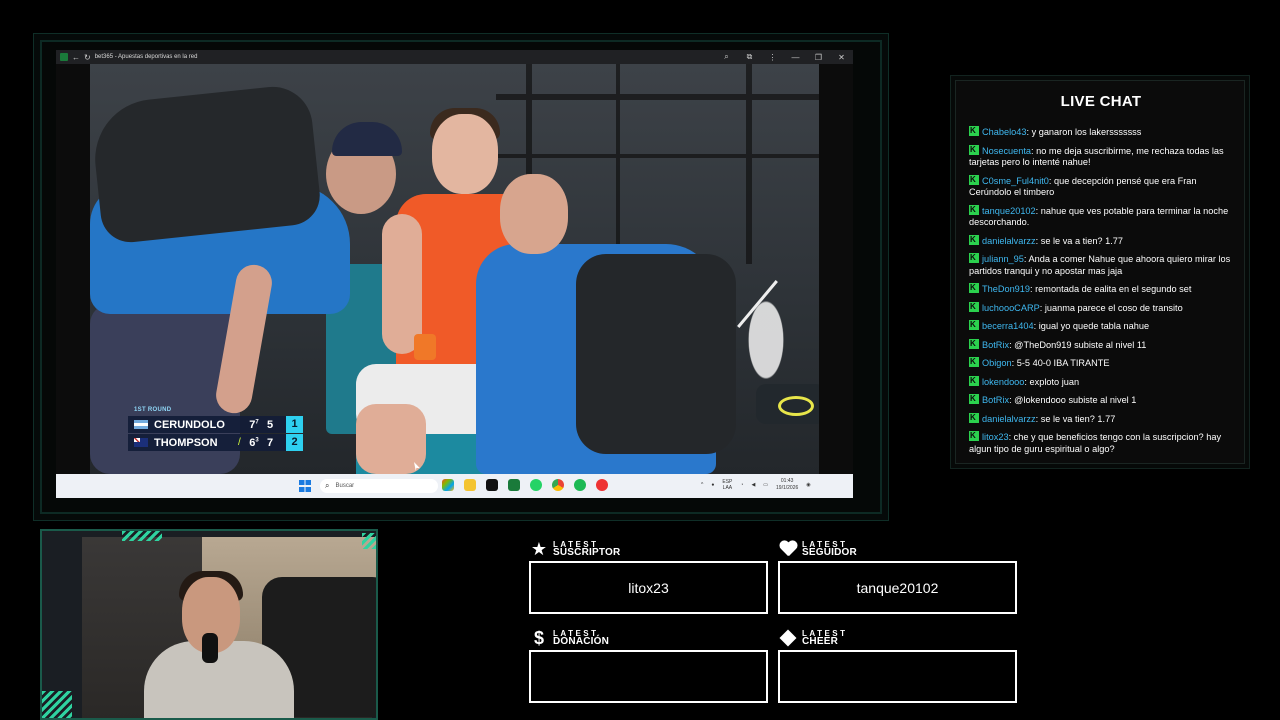  Describe the element at coordinates (186, 442) in the screenshot. I see `player-name: THOMPSON` at that location.